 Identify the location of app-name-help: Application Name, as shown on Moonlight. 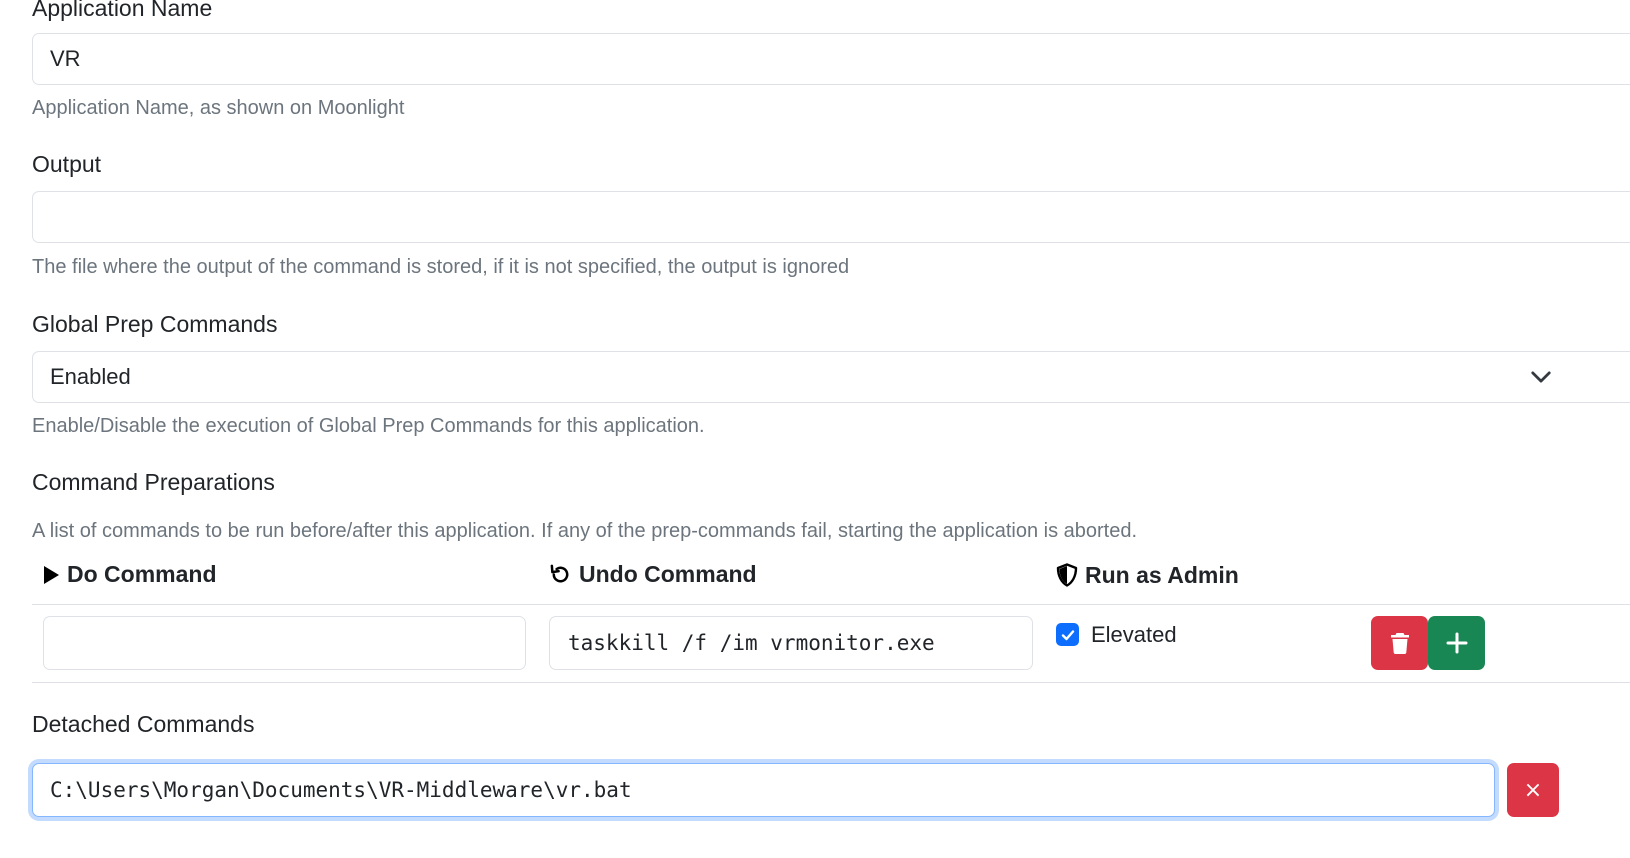
(218, 108).